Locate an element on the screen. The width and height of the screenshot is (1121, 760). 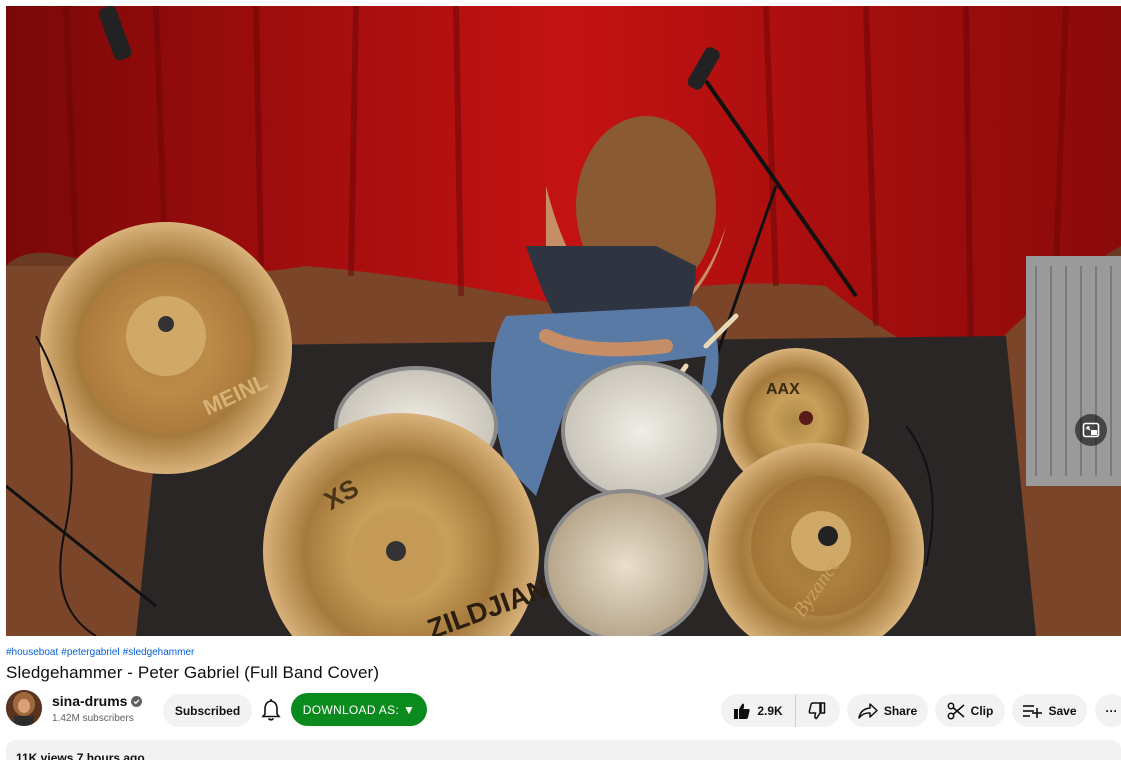
subscribed-label: Subscribed is located at coordinates (207, 710).